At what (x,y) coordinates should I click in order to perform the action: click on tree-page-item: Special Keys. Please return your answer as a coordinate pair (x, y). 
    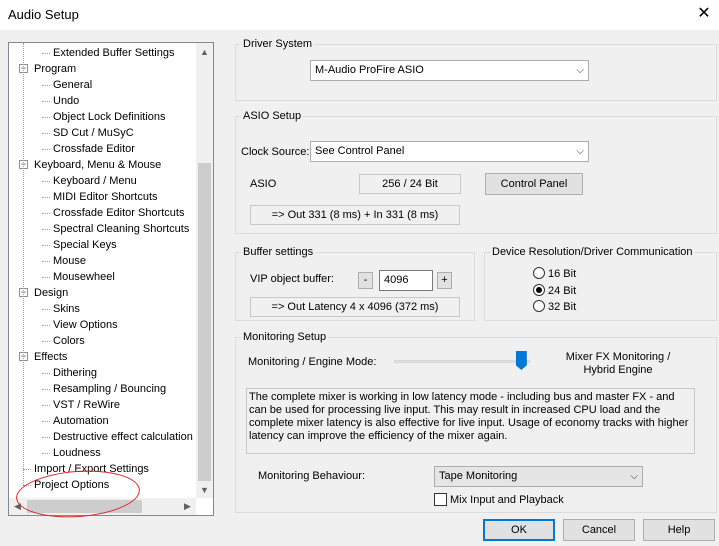
    Looking at the image, I should click on (85, 245).